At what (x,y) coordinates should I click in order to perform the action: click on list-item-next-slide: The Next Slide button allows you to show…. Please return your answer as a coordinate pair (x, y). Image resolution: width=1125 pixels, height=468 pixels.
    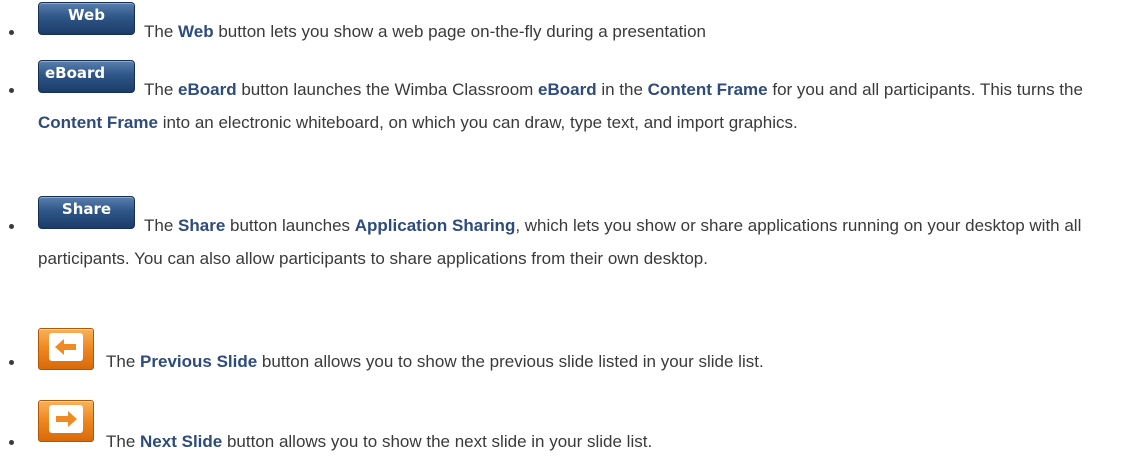
    Looking at the image, I should click on (557, 430).